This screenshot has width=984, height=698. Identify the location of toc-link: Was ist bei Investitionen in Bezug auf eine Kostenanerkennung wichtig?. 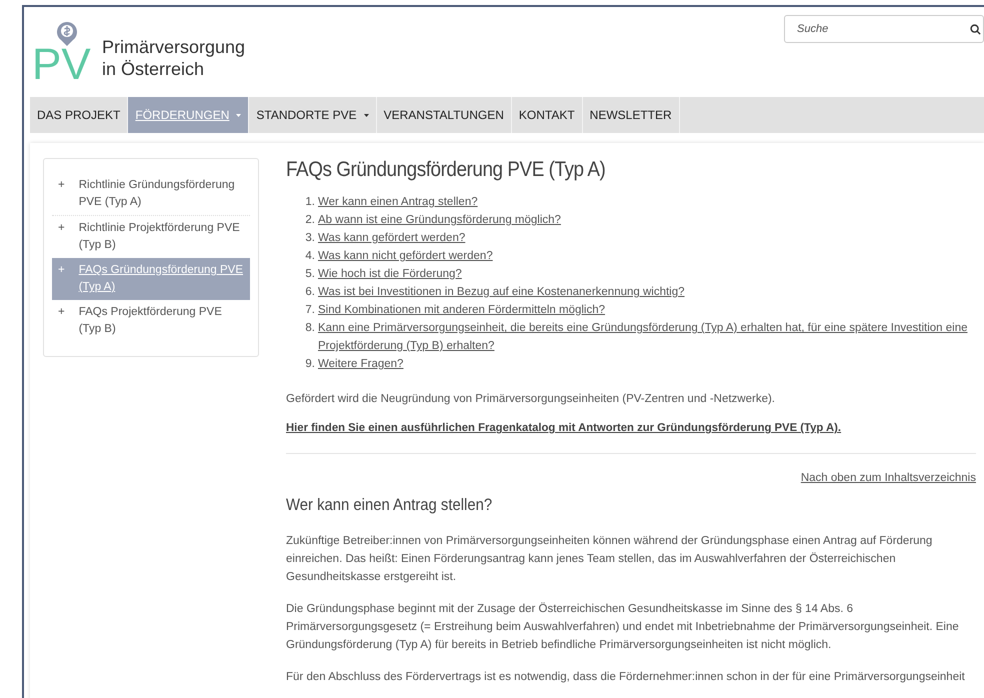
(501, 292).